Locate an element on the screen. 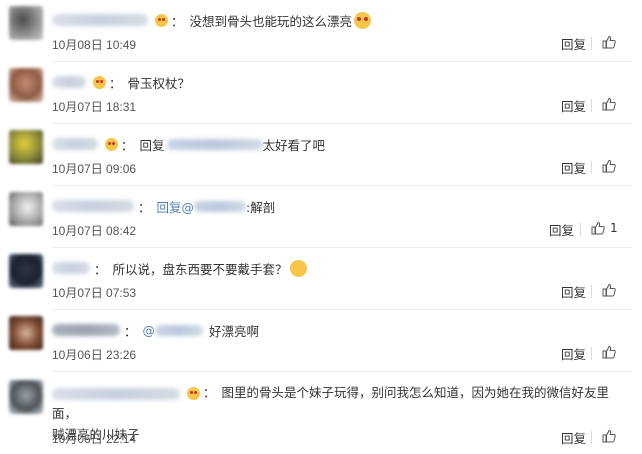 This screenshot has height=454, width=642. comment-text: :解剖 is located at coordinates (261, 207).